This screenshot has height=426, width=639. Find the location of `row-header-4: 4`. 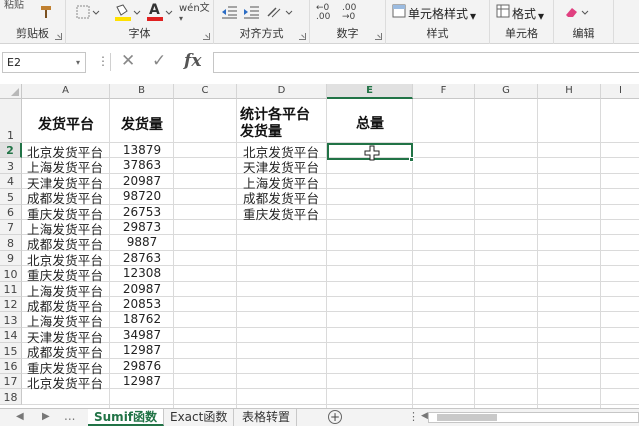

row-header-4: 4 is located at coordinates (11, 181).